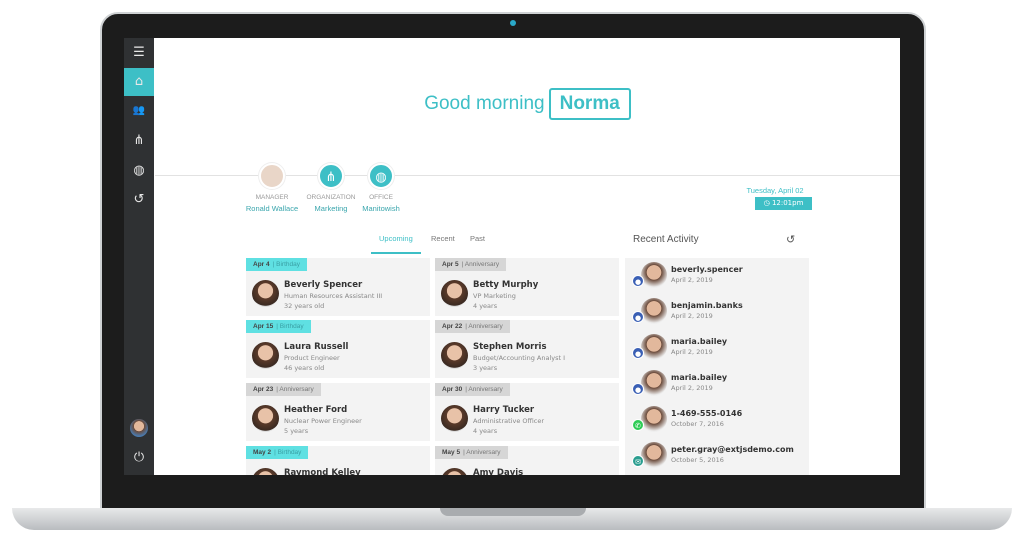  Describe the element at coordinates (139, 428) in the screenshot. I see `user-avatar` at that location.